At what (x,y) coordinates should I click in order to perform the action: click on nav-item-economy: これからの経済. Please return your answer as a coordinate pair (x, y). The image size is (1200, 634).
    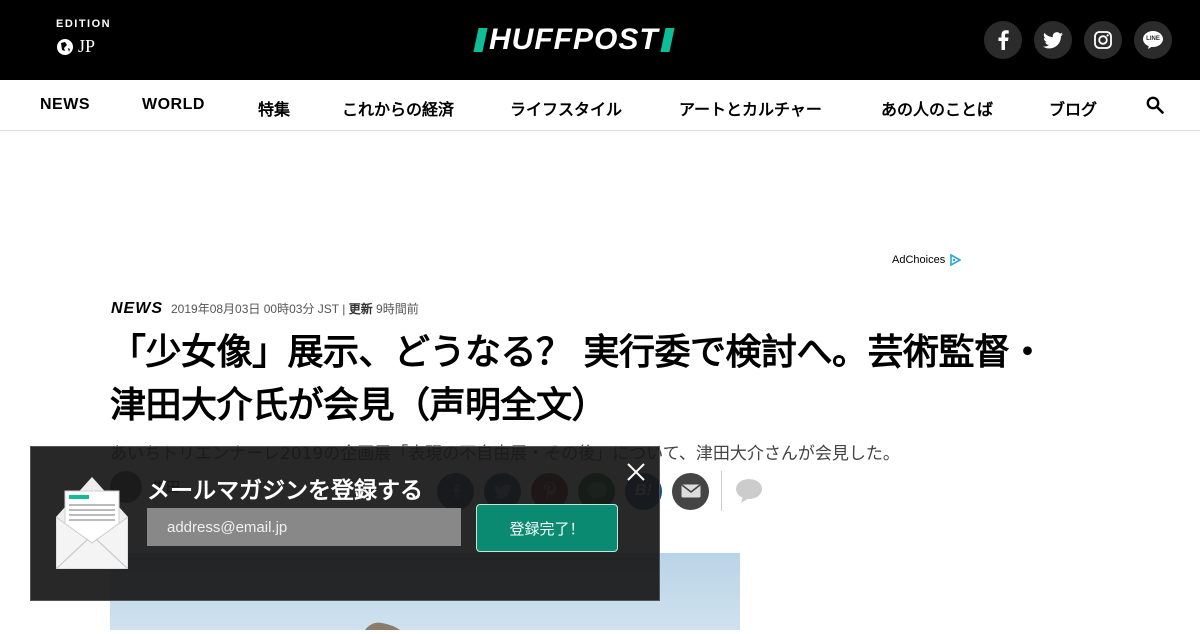
    Looking at the image, I should click on (398, 108).